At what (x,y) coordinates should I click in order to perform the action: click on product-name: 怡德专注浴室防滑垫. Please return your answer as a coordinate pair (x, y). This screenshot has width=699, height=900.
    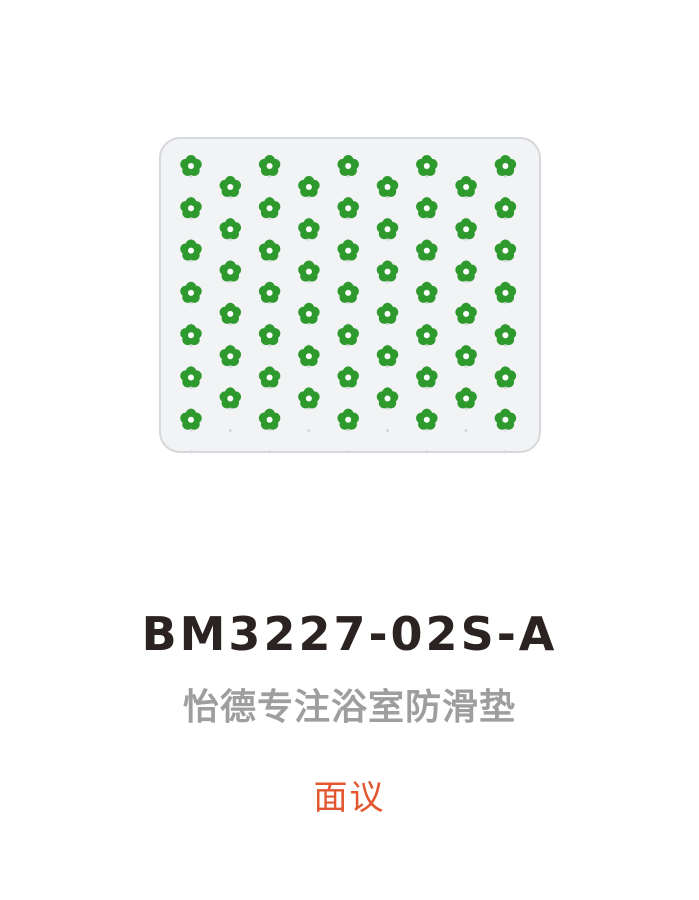
    Looking at the image, I should click on (349, 707).